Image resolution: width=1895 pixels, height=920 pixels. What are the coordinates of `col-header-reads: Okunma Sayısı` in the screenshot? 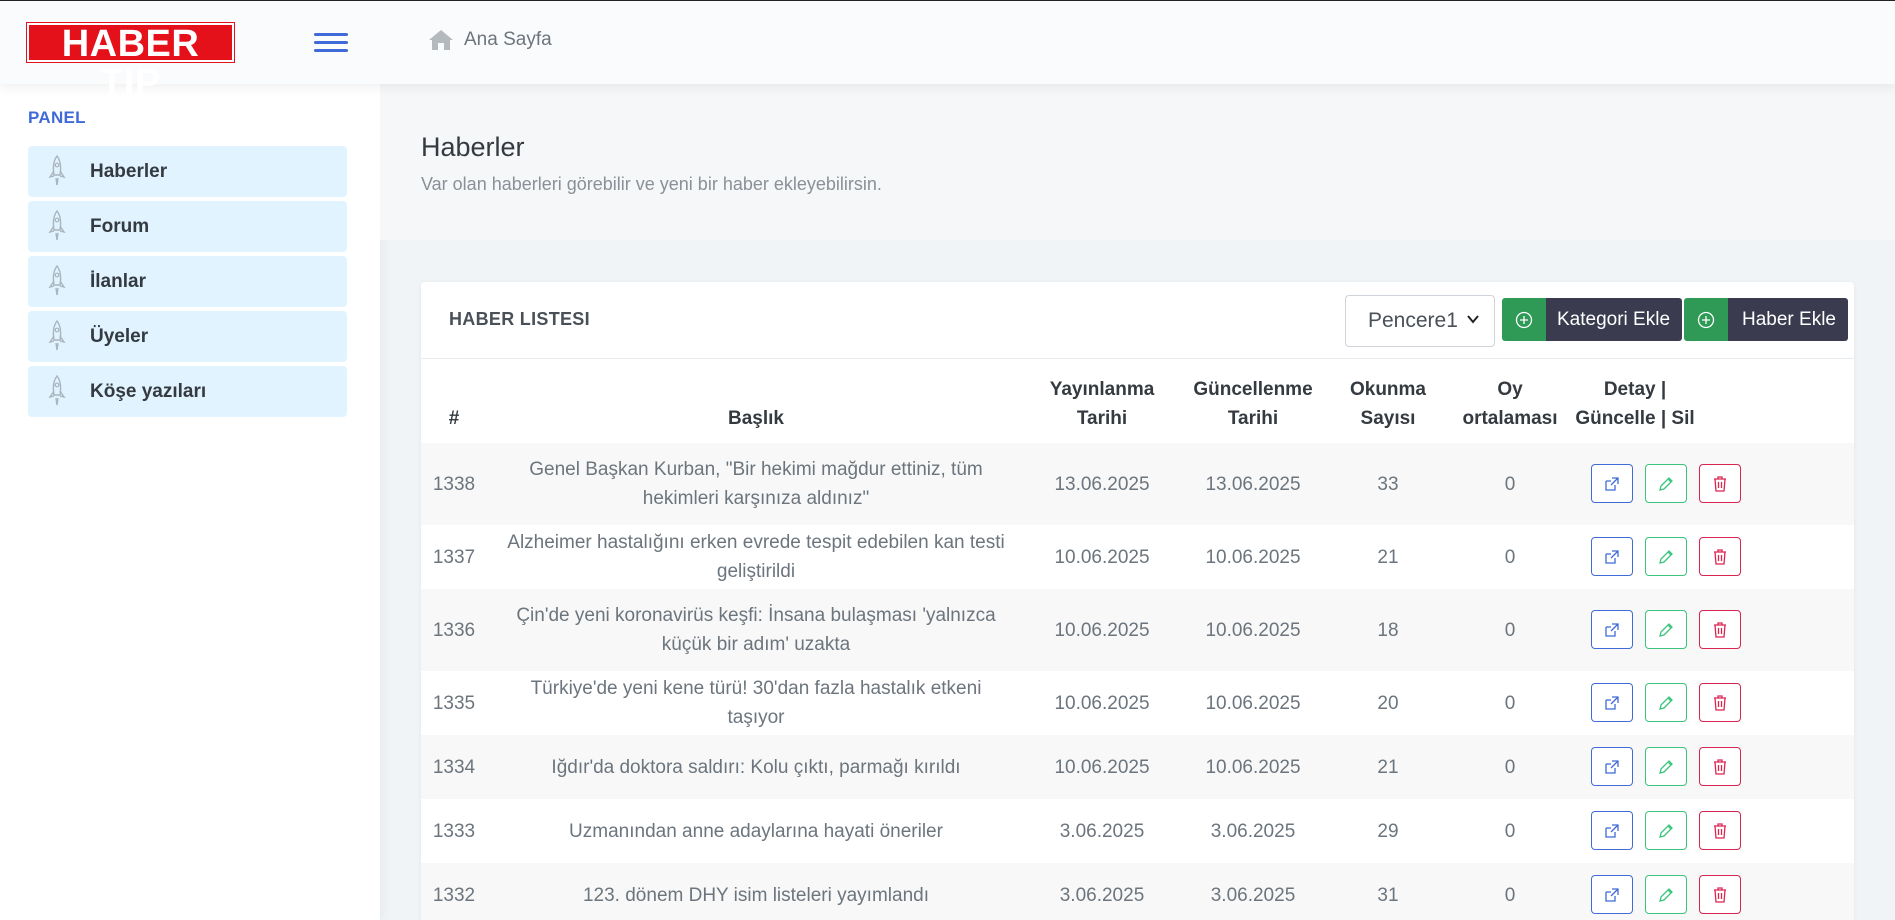 It's located at (1388, 401).